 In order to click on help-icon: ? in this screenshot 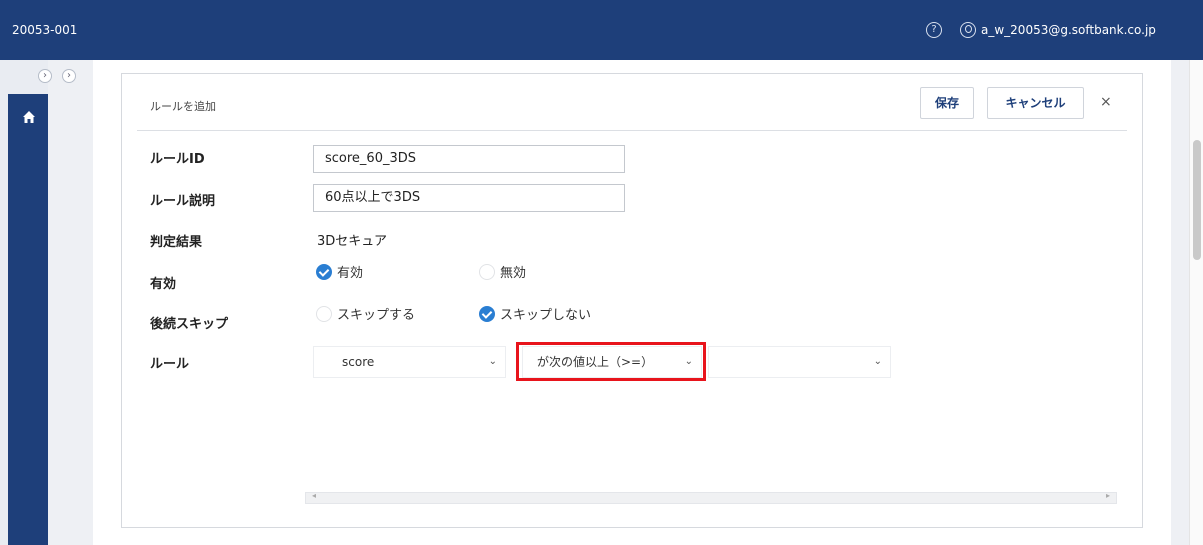, I will do `click(934, 30)`.